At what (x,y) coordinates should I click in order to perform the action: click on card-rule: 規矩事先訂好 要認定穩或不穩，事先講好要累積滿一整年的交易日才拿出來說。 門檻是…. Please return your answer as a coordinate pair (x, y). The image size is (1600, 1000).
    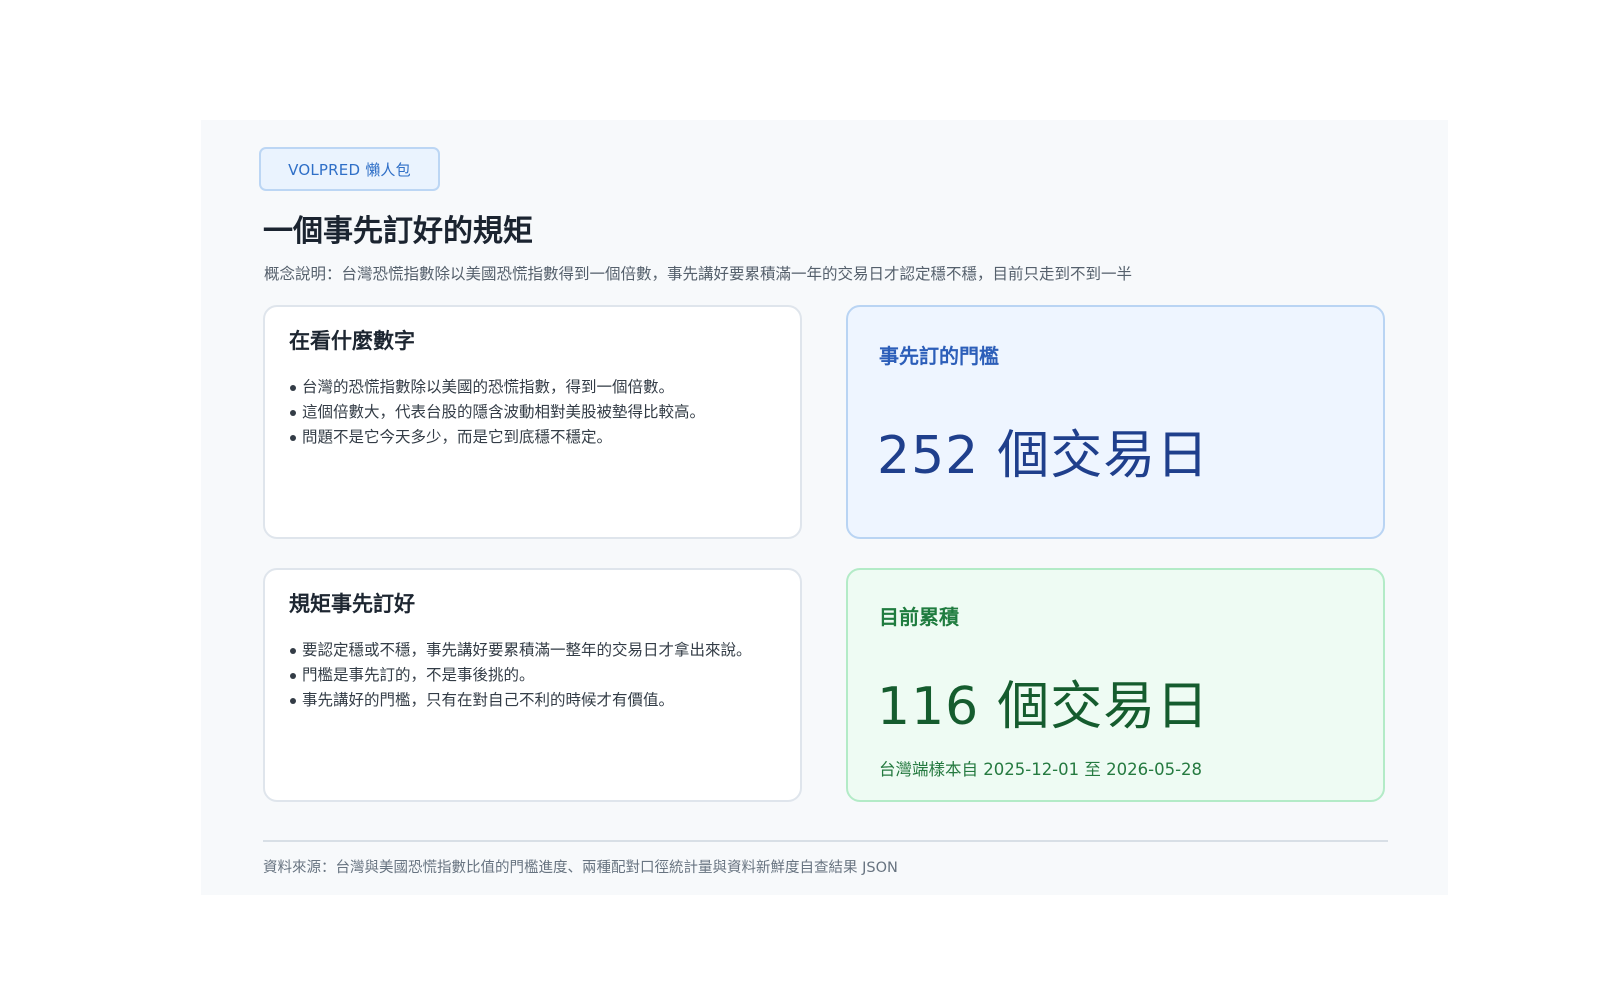
    Looking at the image, I should click on (532, 685).